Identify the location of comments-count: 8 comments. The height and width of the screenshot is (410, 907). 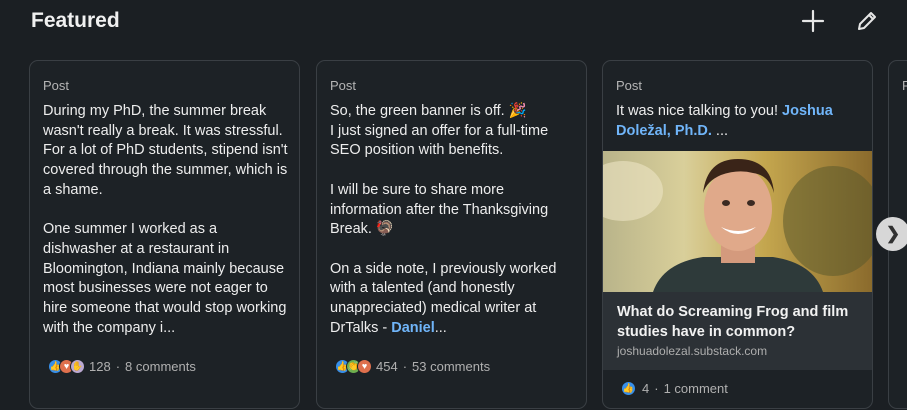
(160, 366).